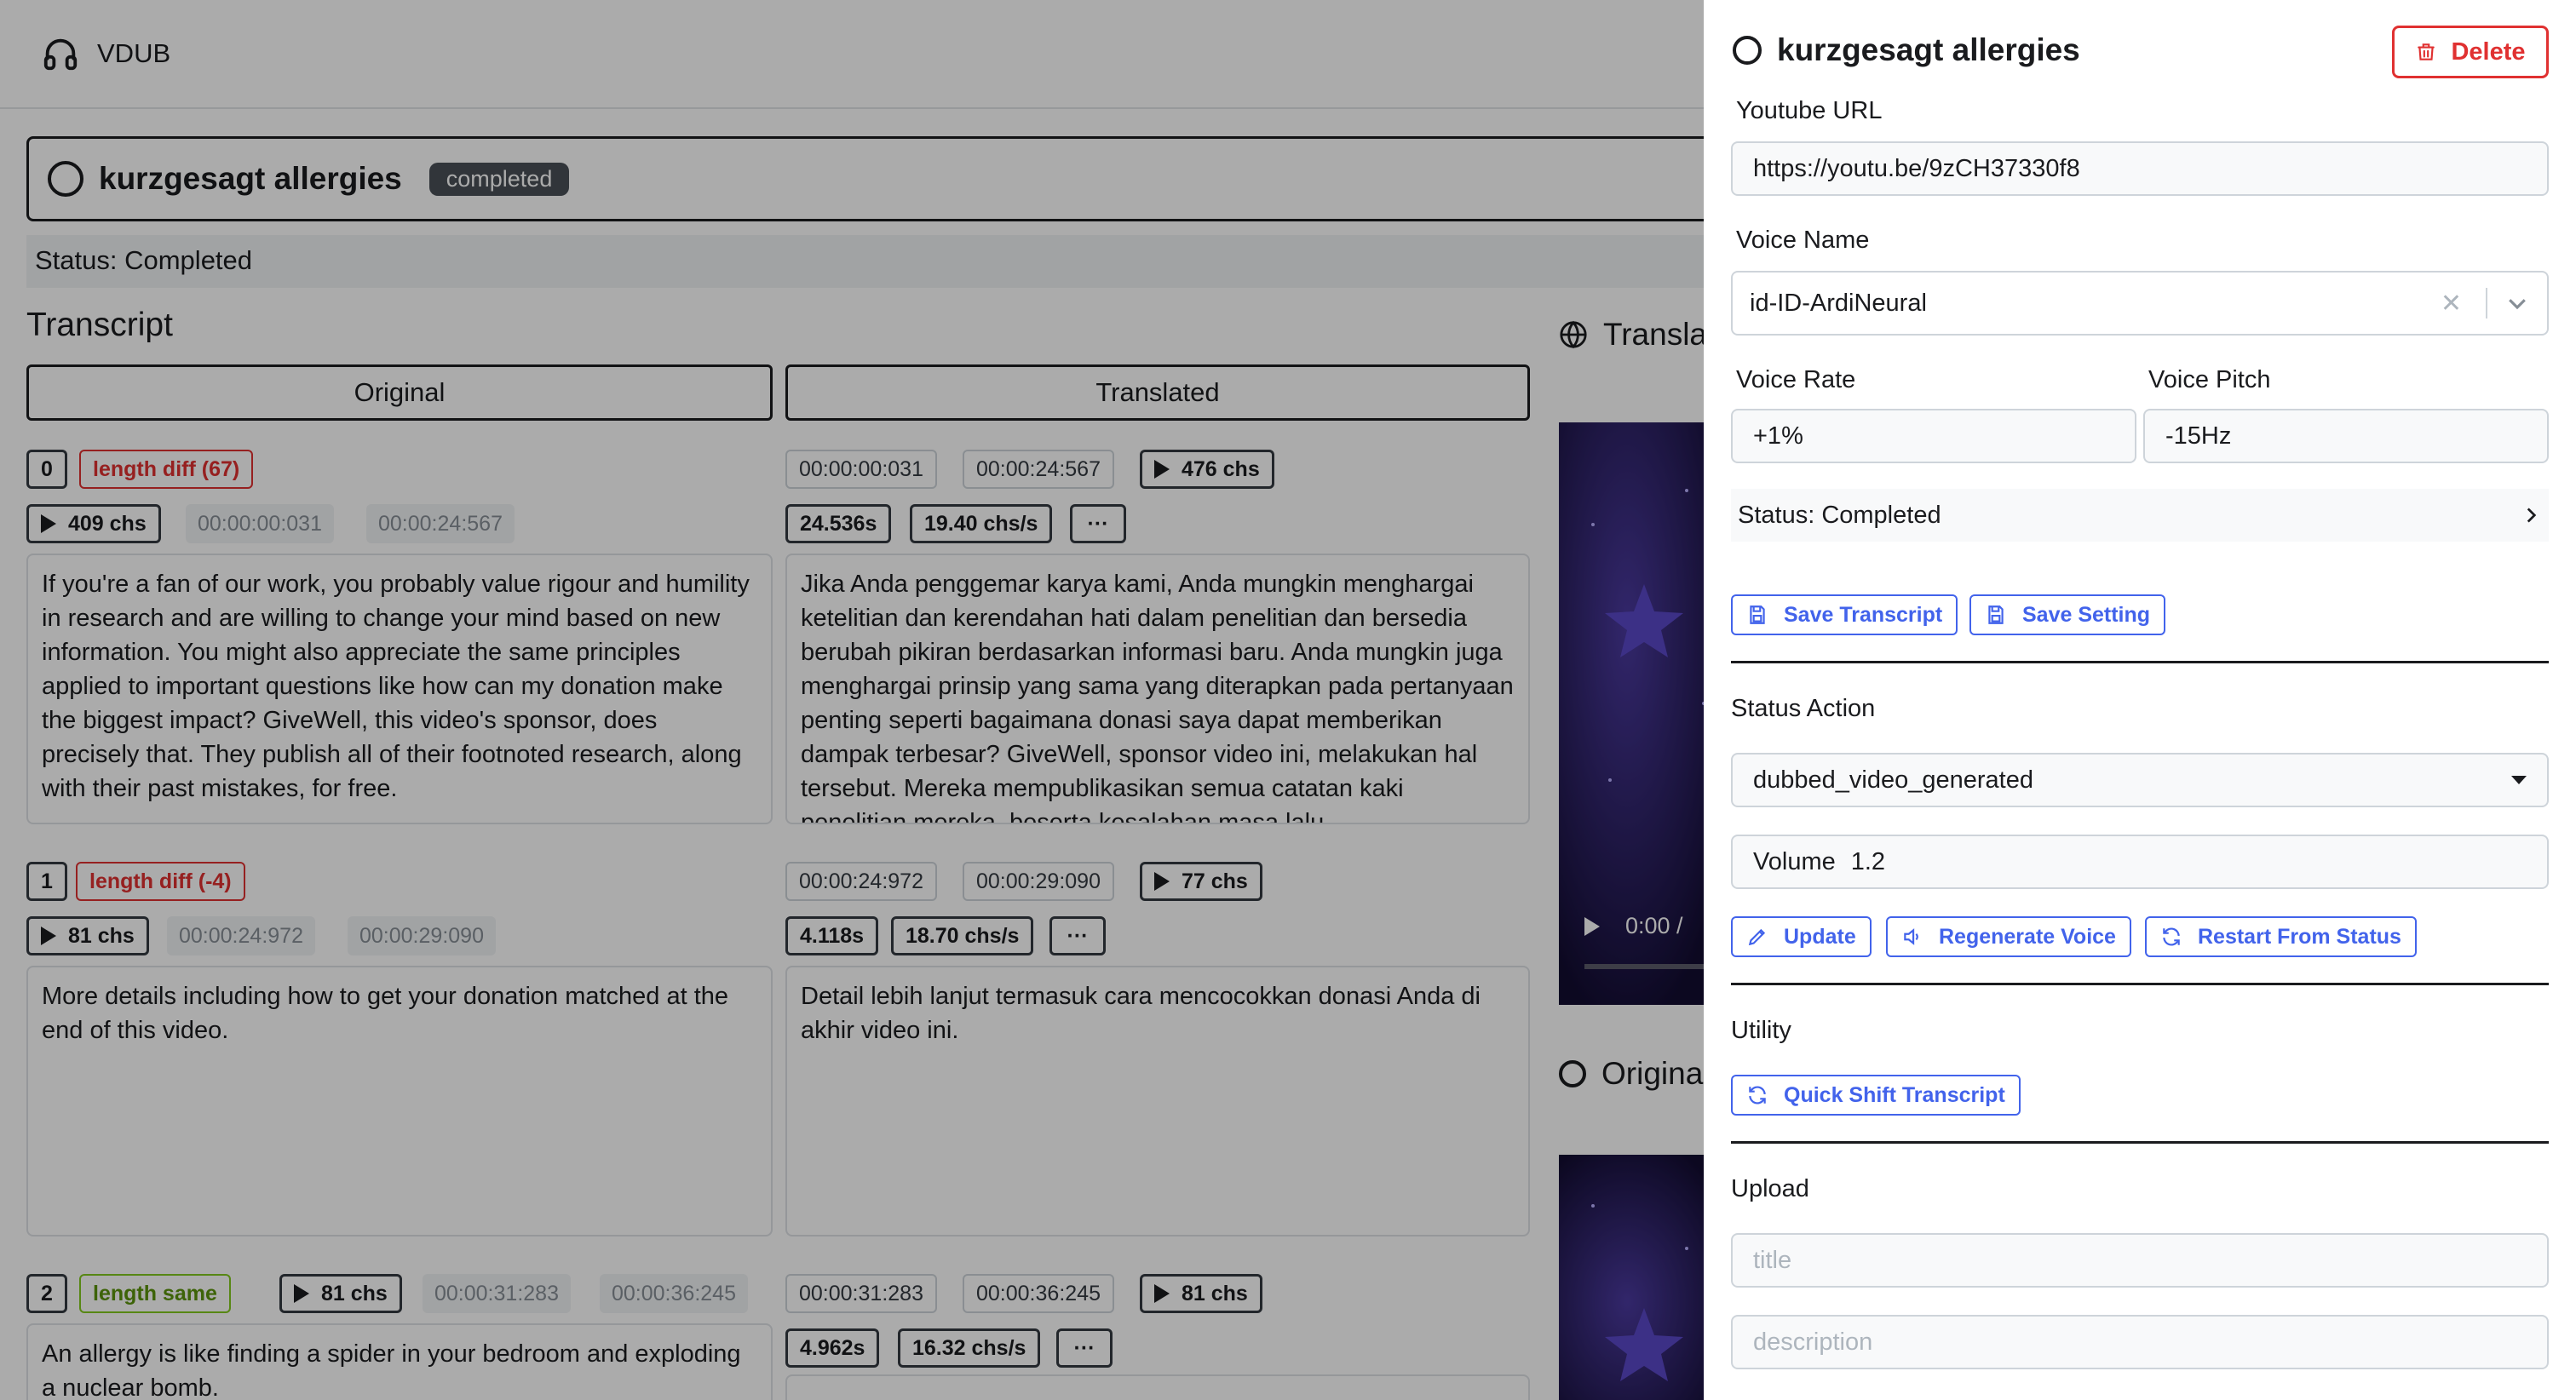  Describe the element at coordinates (2452, 303) in the screenshot. I see `clear-icon: ✕` at that location.